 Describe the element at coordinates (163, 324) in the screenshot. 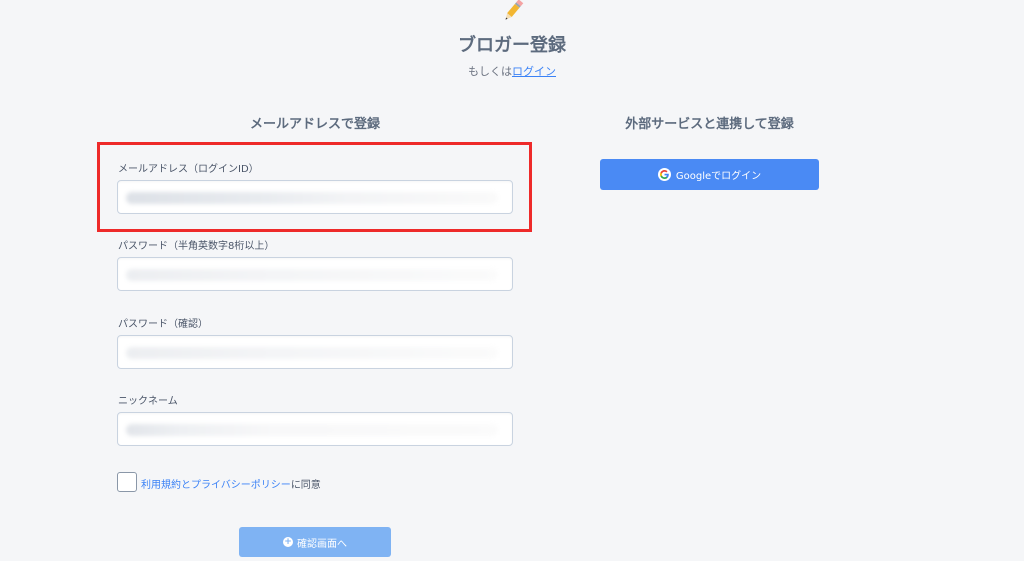

I see `password-confirm-label: パスワード（確認）` at that location.